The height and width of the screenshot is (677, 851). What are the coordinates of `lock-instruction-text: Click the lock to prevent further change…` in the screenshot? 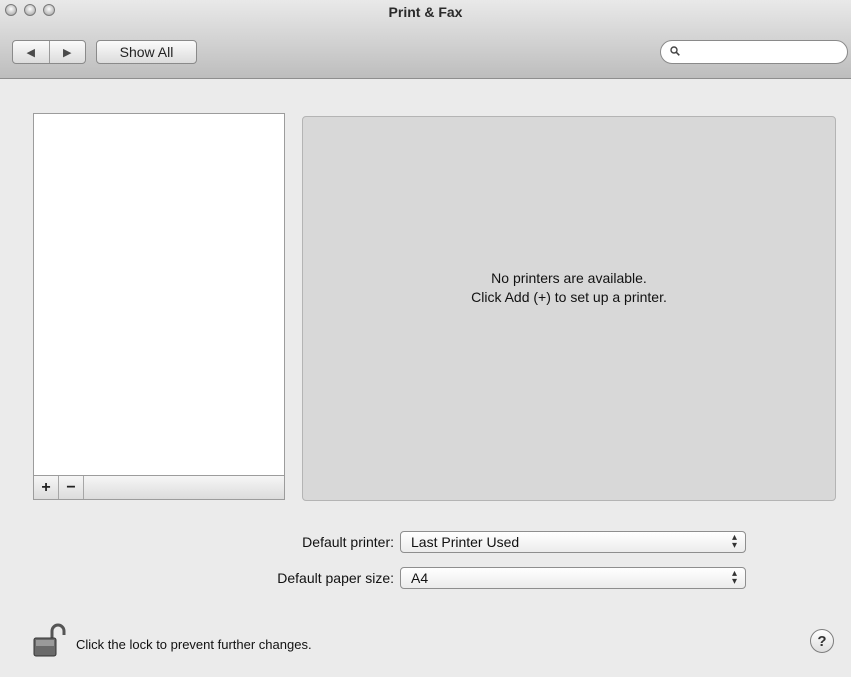 It's located at (194, 644).